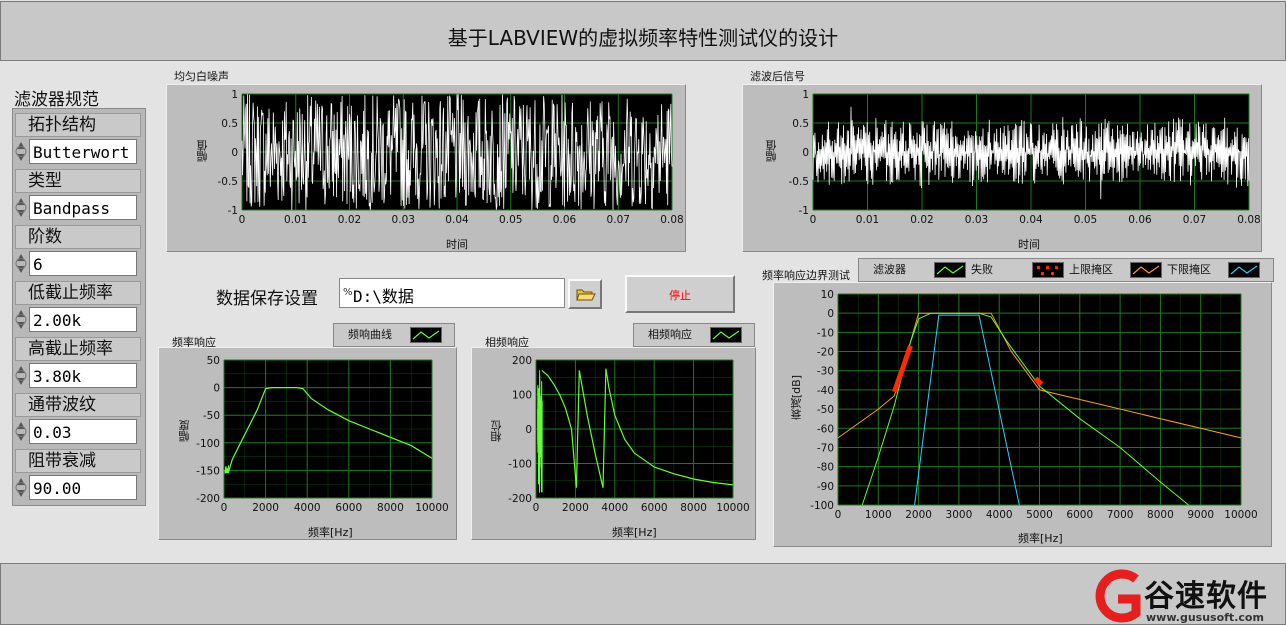 The image size is (1286, 625). Describe the element at coordinates (78, 461) in the screenshot. I see `spec-label-6: 阻带衰减` at that location.